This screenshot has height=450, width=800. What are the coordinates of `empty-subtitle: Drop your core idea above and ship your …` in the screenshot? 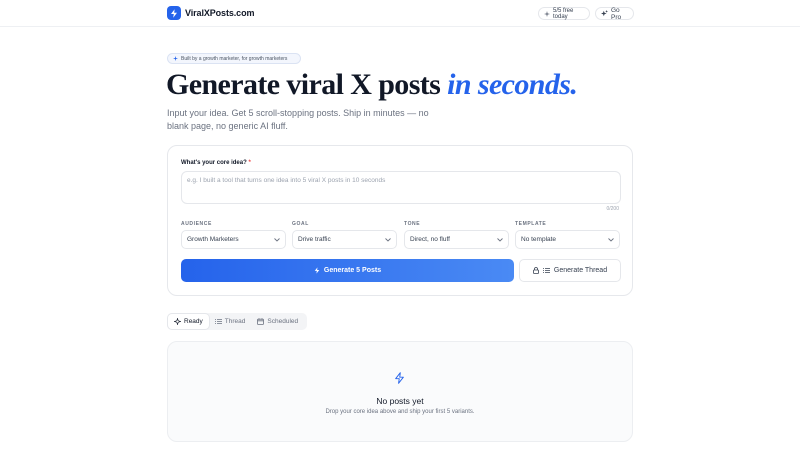 It's located at (400, 412).